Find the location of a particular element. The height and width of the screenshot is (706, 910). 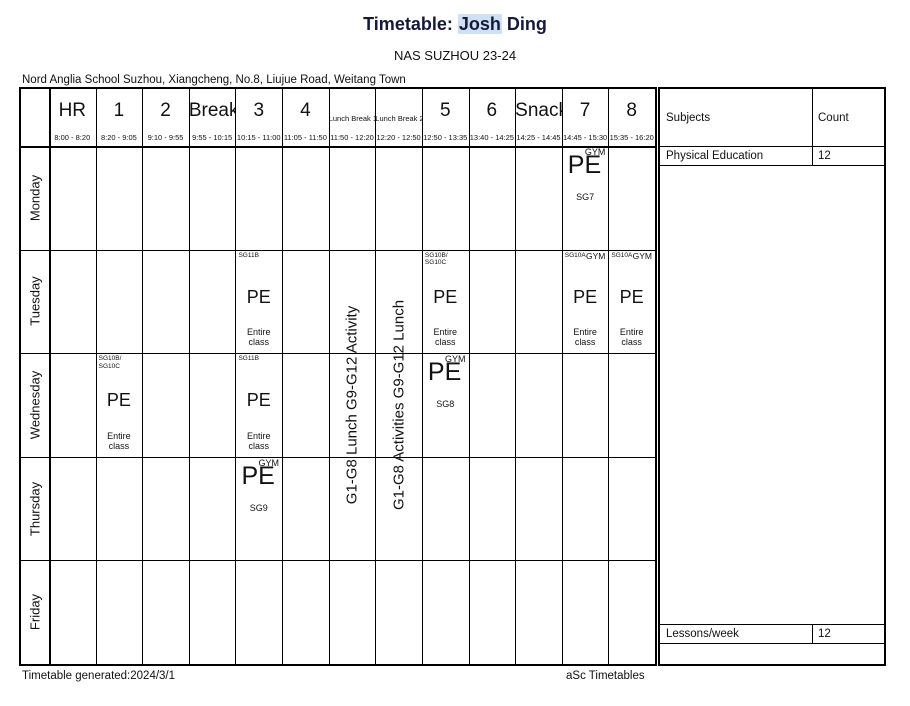

period-header-hr: HR 8:00 - 8:20 is located at coordinates (72, 117).